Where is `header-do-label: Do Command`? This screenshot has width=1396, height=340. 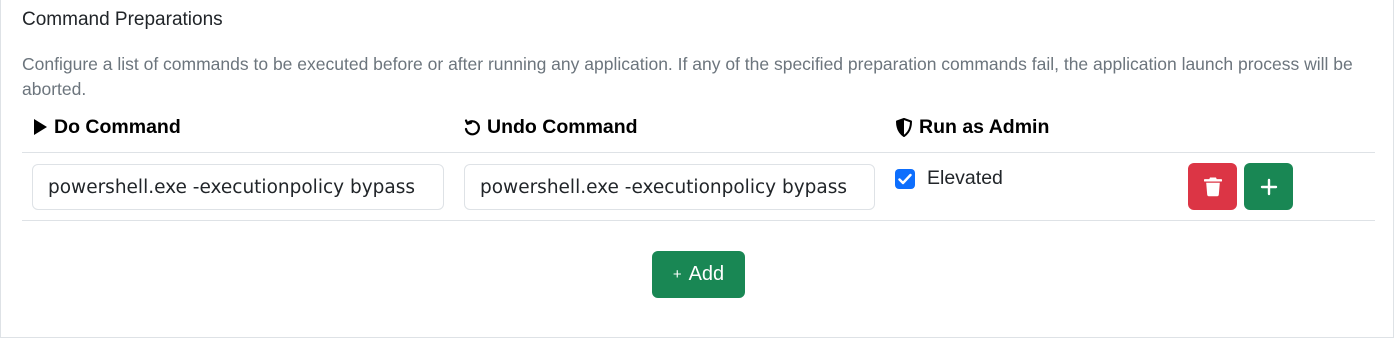
header-do-label: Do Command is located at coordinates (117, 127).